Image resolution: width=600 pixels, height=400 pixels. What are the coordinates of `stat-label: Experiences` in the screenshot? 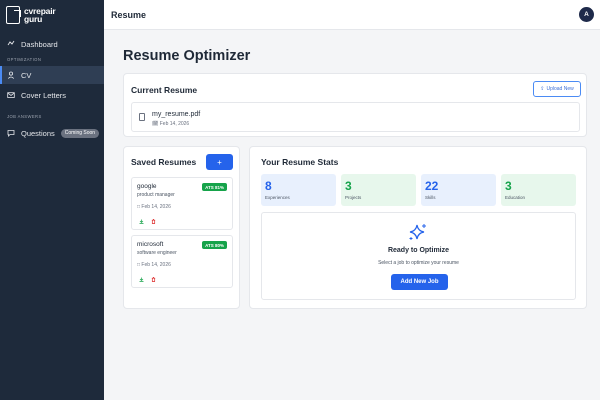 It's located at (277, 197).